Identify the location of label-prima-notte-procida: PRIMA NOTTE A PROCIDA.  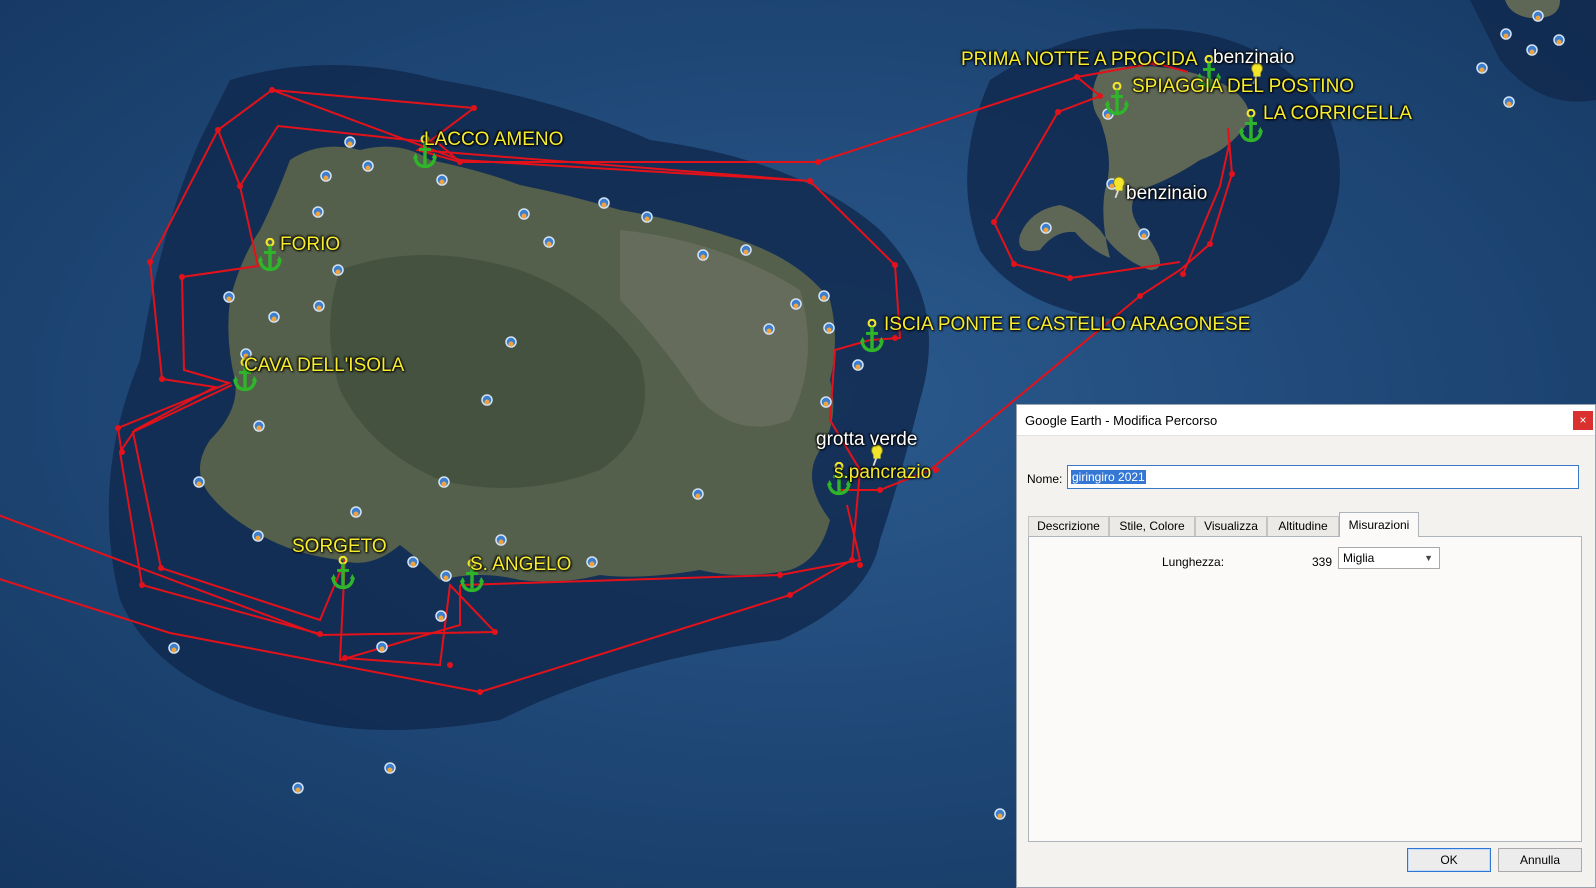
(1079, 59).